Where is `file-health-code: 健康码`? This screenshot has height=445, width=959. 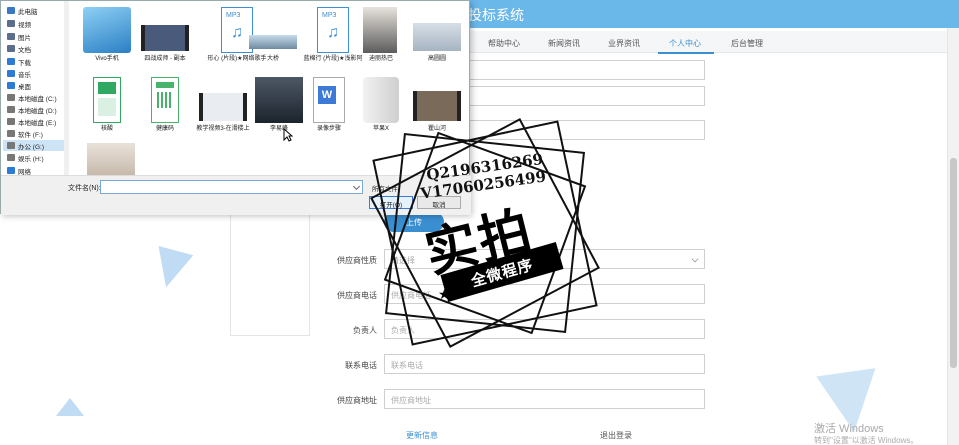
file-health-code: 健康码 is located at coordinates (165, 109).